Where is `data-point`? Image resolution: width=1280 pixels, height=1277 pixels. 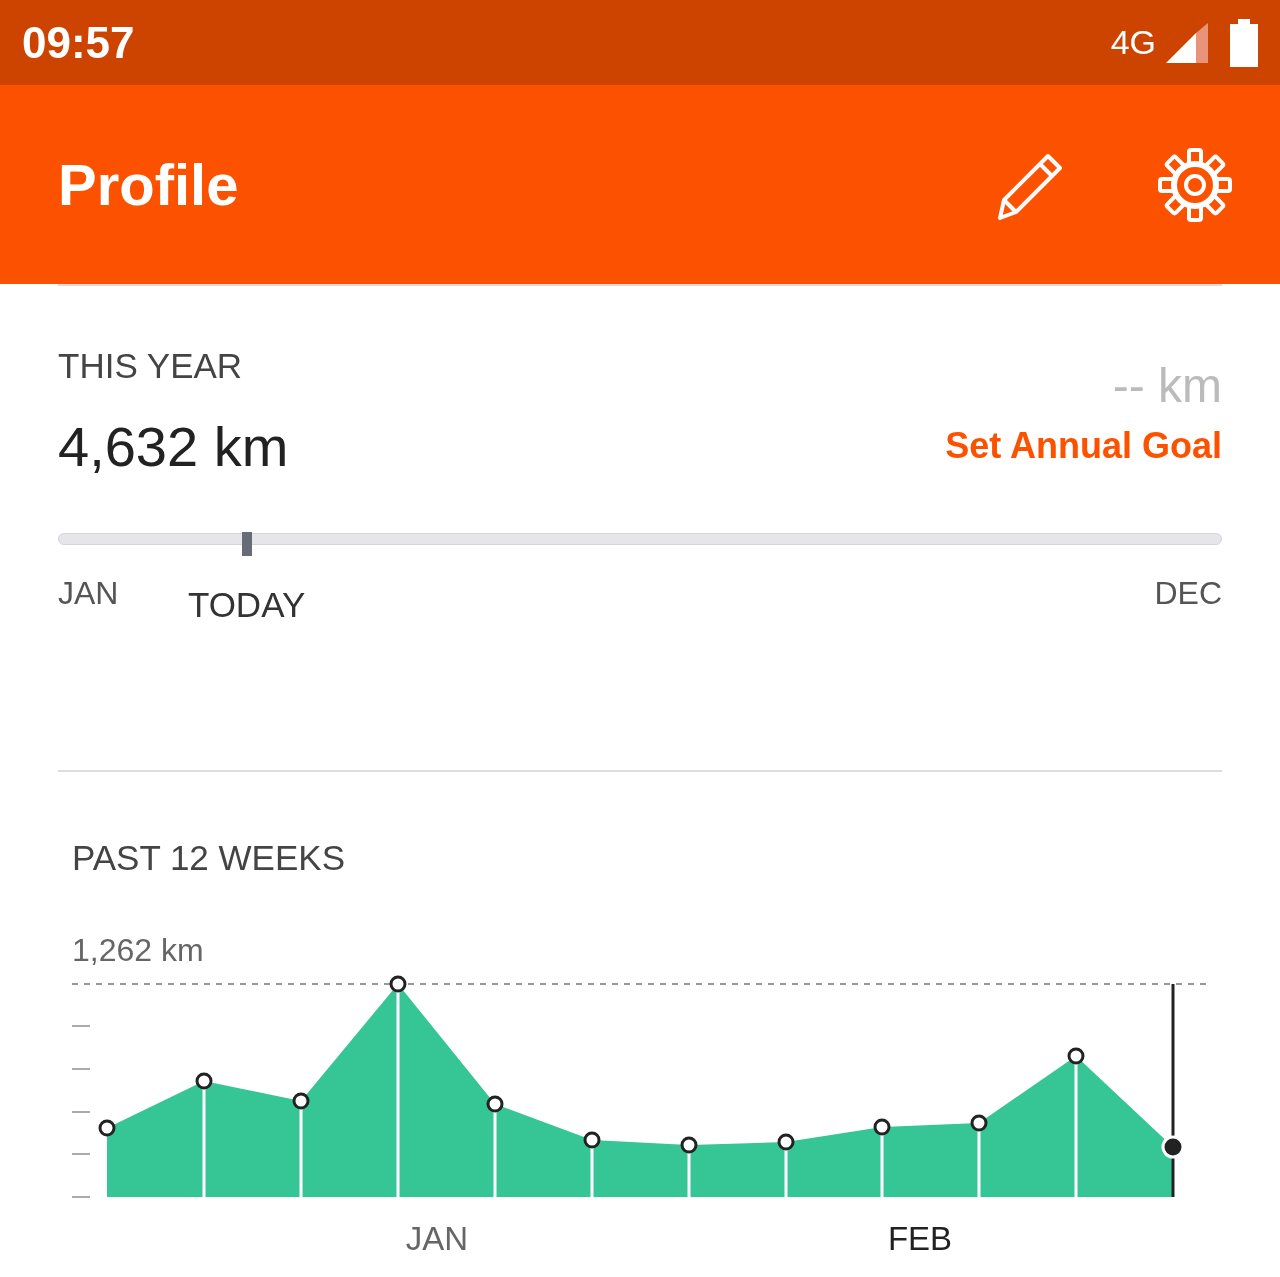 data-point is located at coordinates (107, 1128).